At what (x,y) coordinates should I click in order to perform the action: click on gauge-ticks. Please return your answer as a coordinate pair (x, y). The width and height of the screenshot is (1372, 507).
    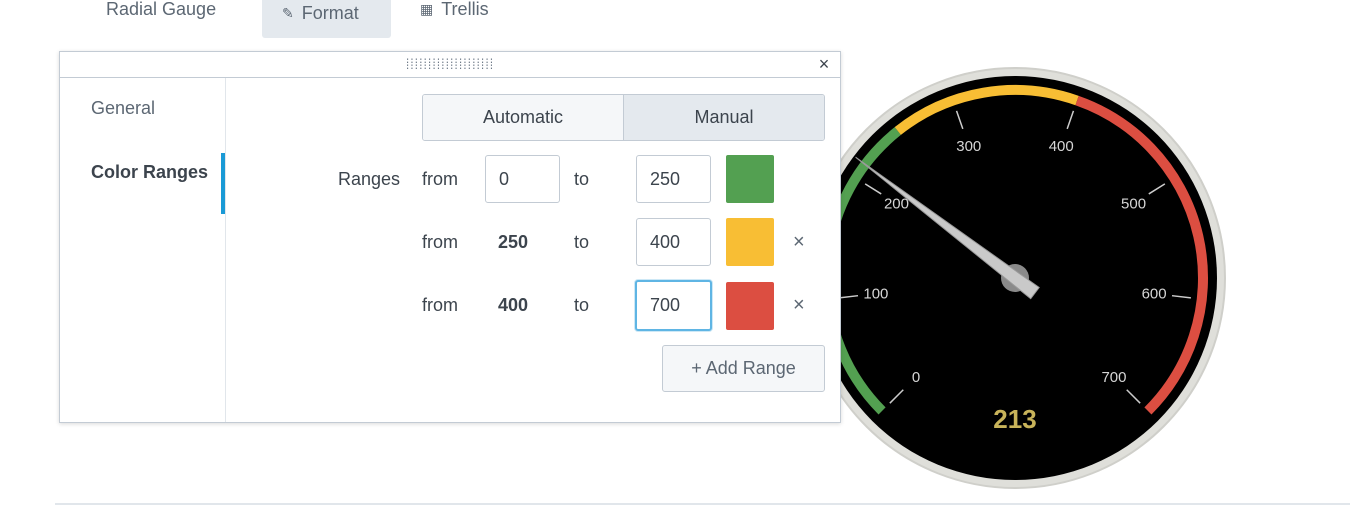
    Looking at the image, I should click on (1015, 257).